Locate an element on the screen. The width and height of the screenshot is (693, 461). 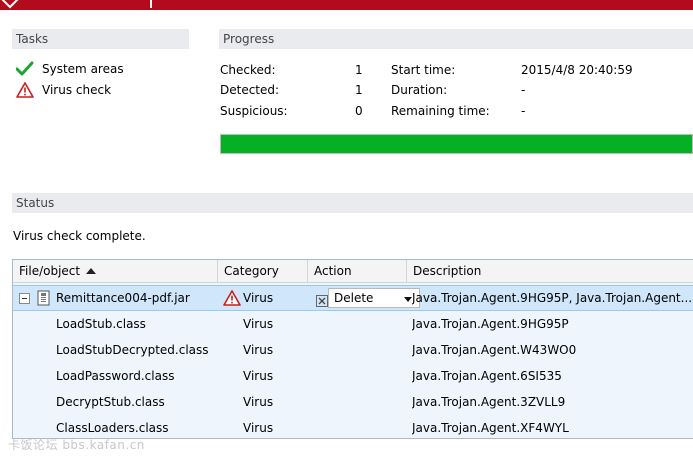
title-bar is located at coordinates (346, 5).